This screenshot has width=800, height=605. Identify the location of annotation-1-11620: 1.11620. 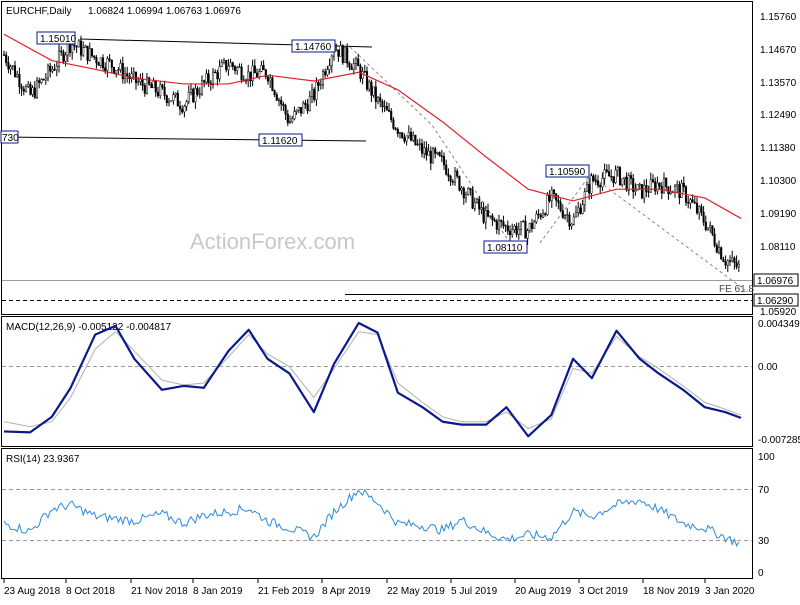
(280, 140).